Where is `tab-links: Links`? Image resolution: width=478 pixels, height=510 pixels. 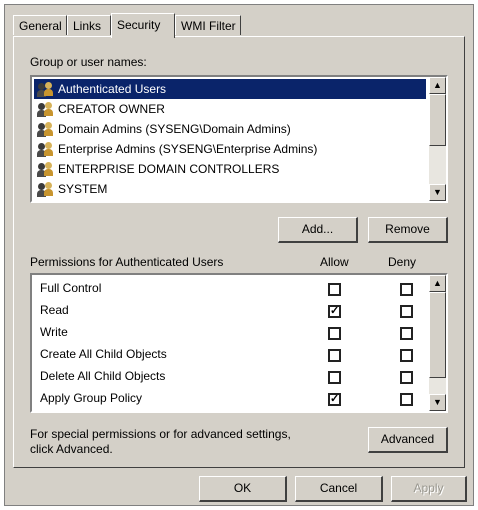
tab-links: Links is located at coordinates (89, 25).